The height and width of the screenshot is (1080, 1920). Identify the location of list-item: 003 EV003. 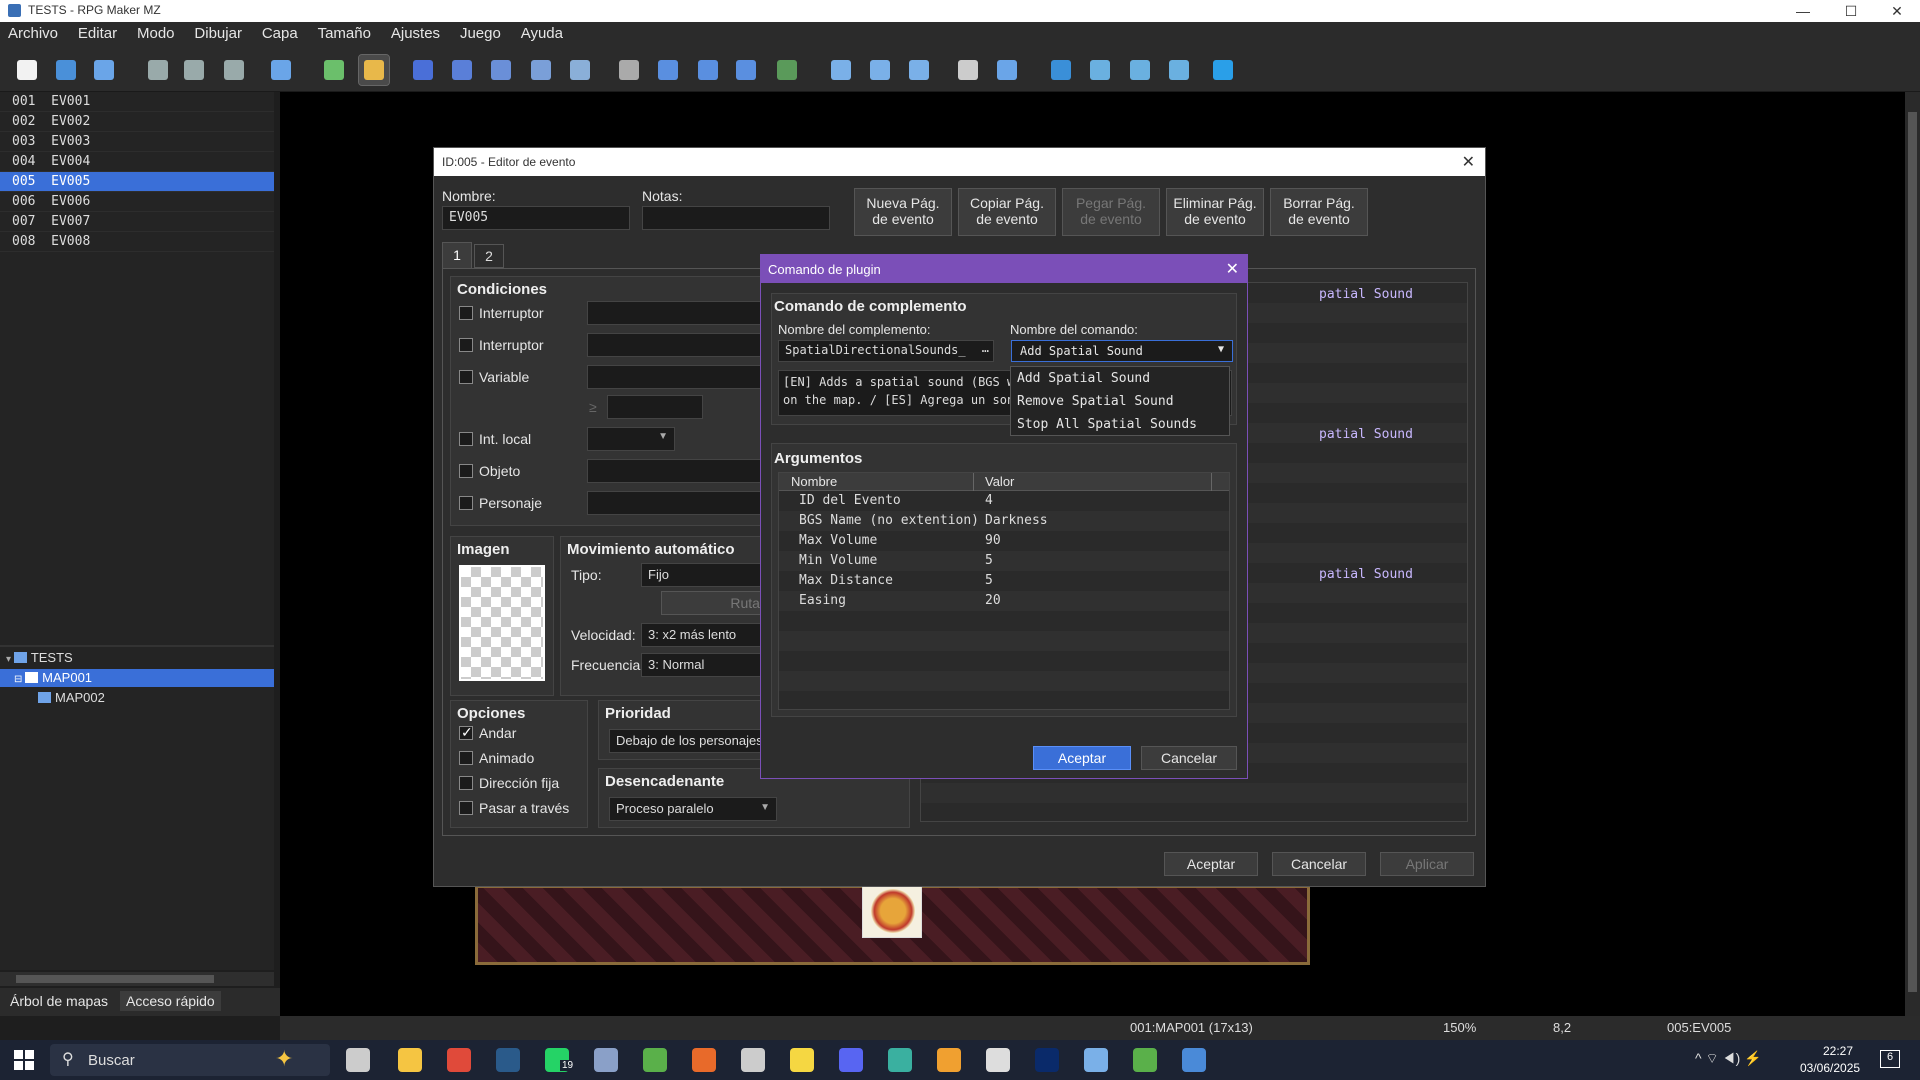
(137, 142).